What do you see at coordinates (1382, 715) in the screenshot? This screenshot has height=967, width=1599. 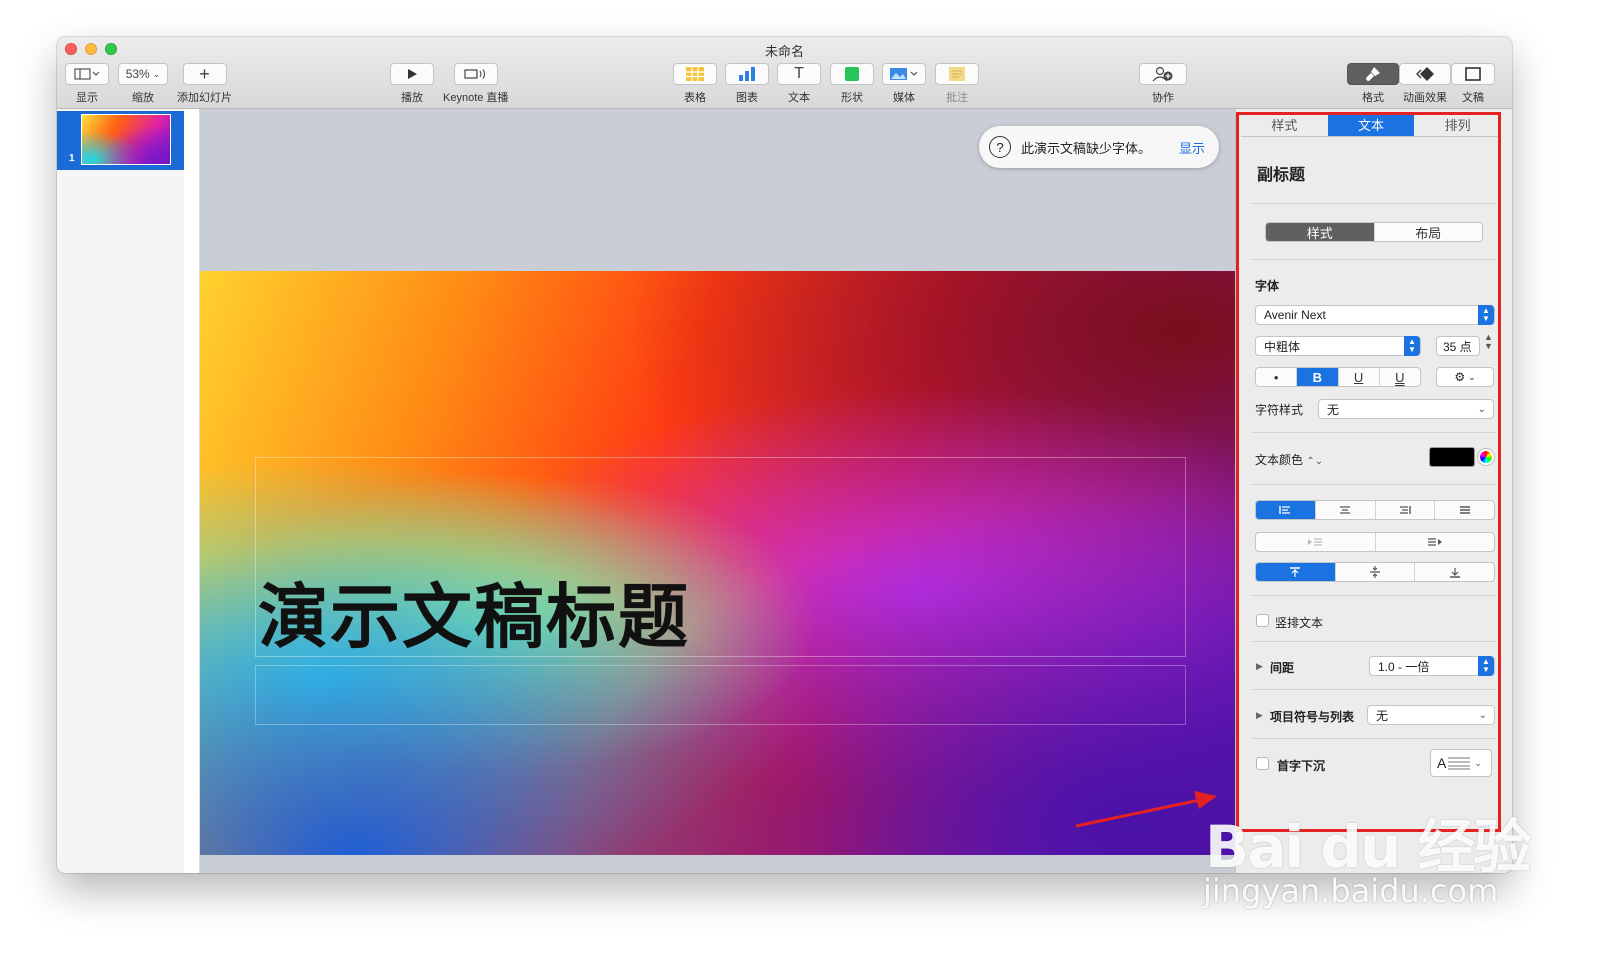 I see `bullets-value: 无` at bounding box center [1382, 715].